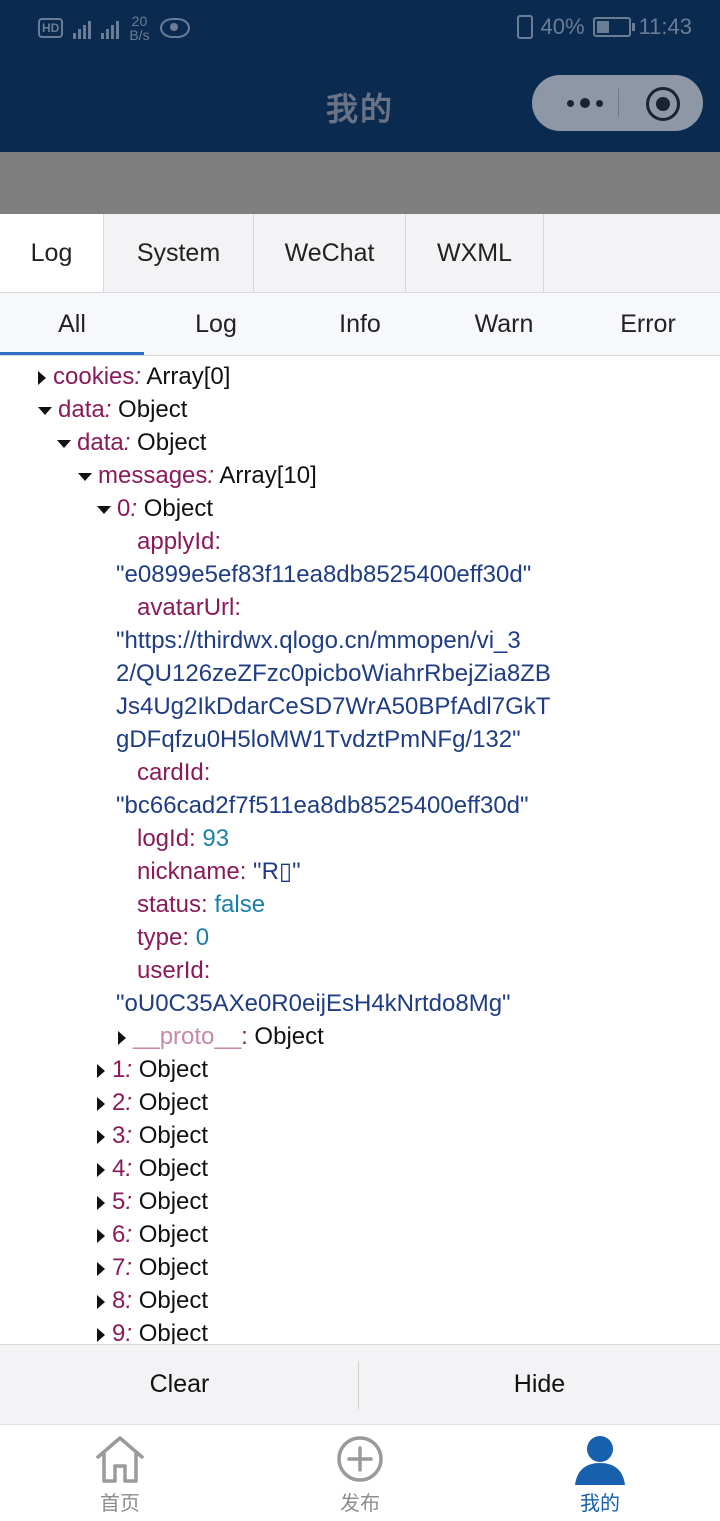 The image size is (720, 1521). I want to click on filter-warn: Warn, so click(504, 324).